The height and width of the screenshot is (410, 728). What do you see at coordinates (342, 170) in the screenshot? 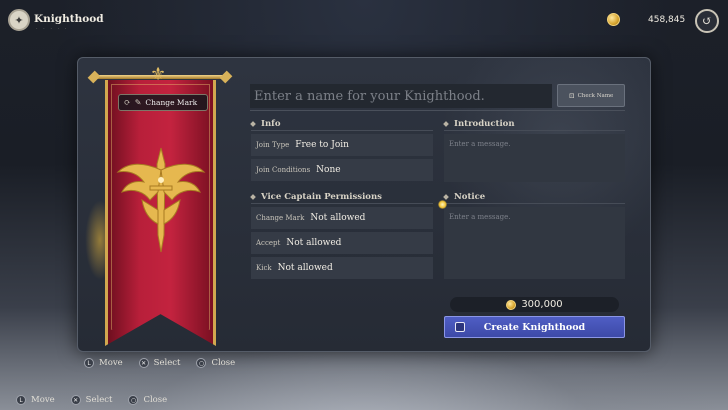
I see `join-conditions-row: Join Conditions None` at bounding box center [342, 170].